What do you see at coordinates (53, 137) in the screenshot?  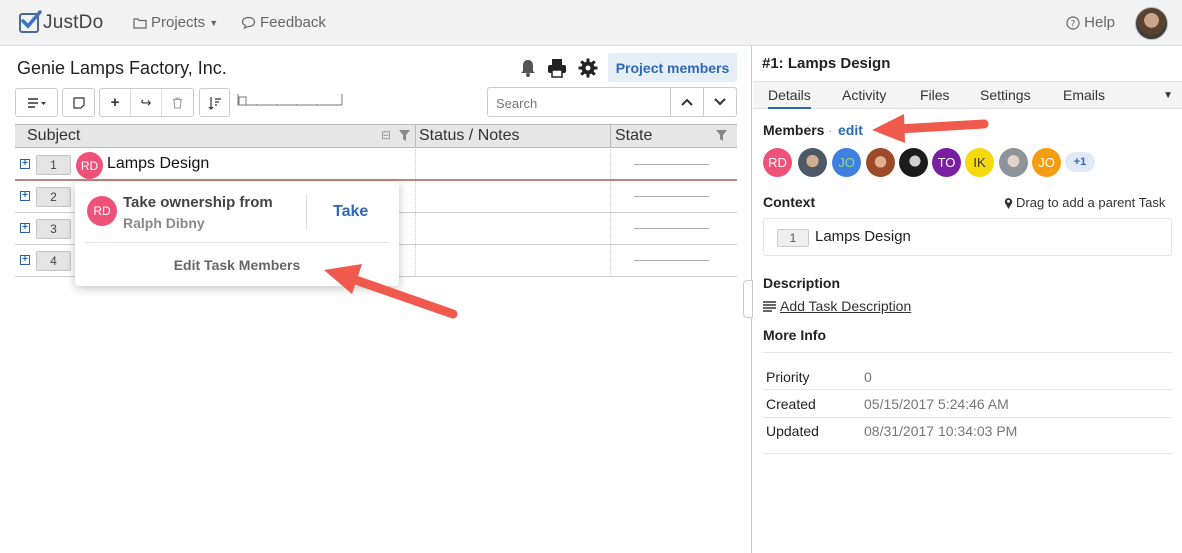 I see `column-subject: Subject` at bounding box center [53, 137].